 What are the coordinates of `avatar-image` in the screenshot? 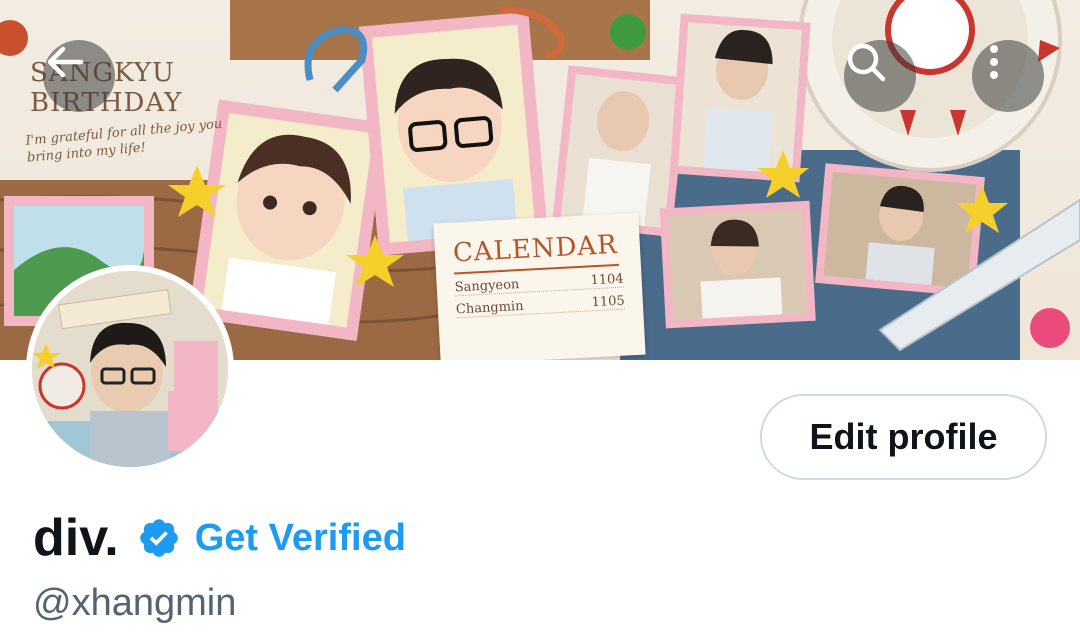 It's located at (130, 369).